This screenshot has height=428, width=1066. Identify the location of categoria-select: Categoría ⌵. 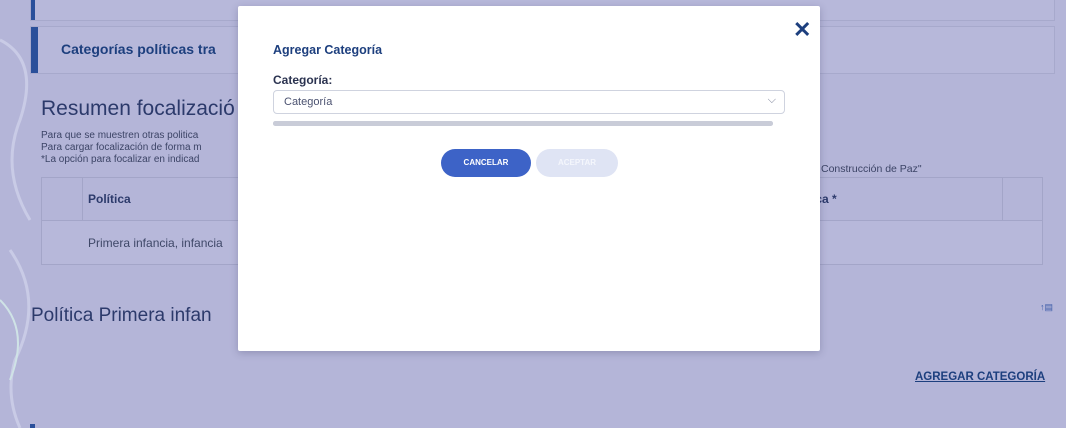
(529, 102).